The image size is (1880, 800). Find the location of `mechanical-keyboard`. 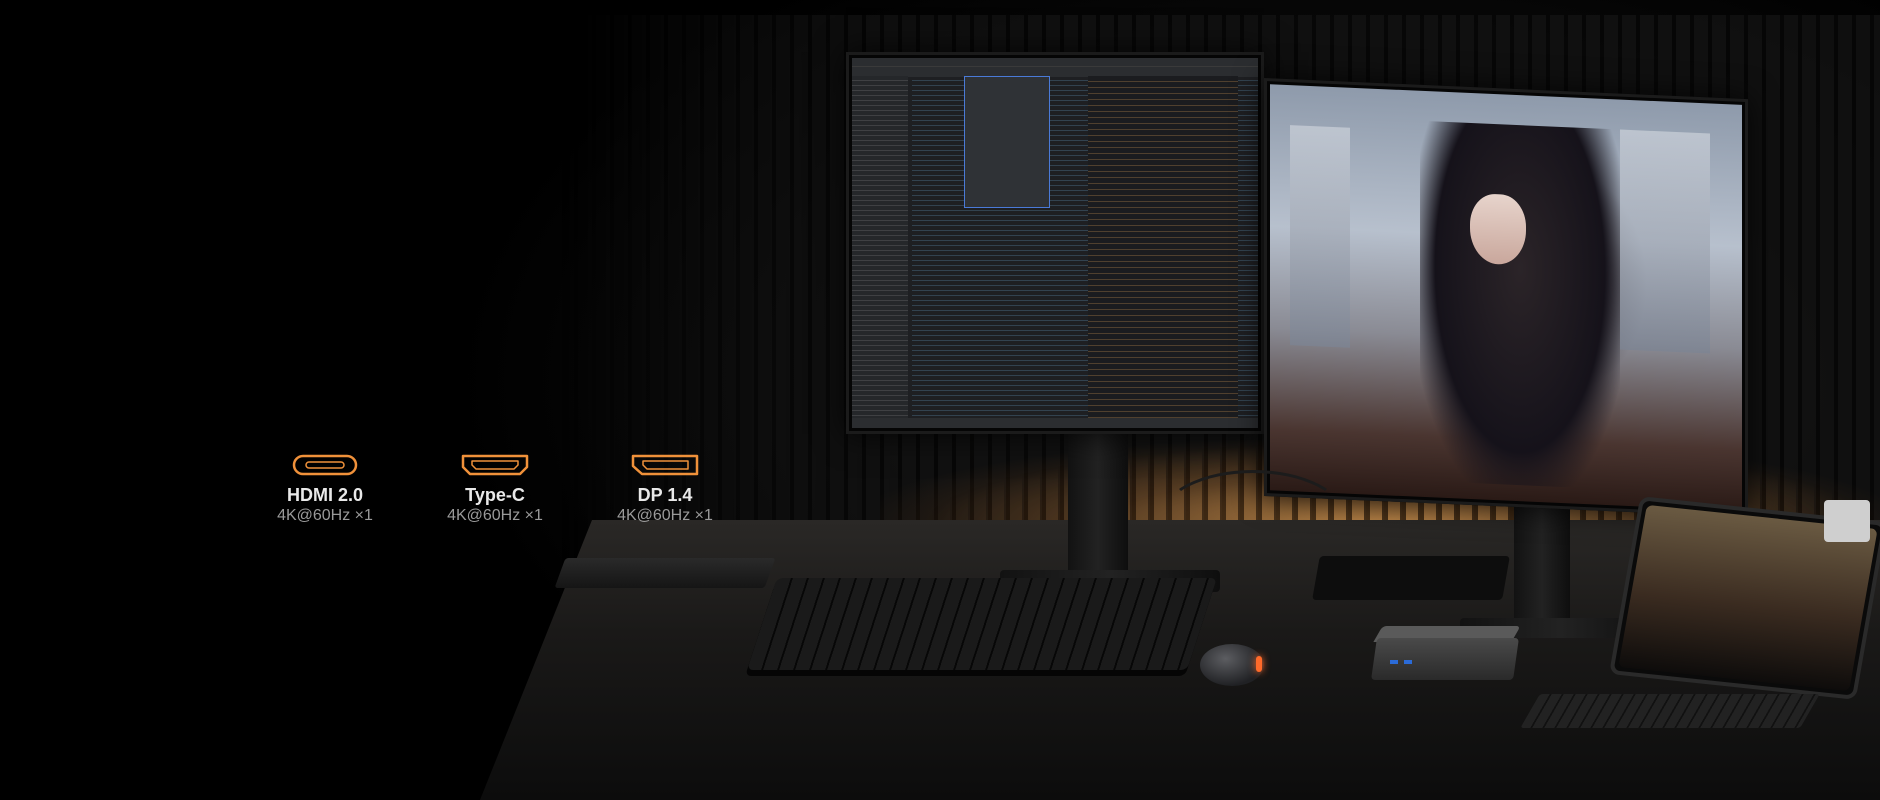

mechanical-keyboard is located at coordinates (982, 624).